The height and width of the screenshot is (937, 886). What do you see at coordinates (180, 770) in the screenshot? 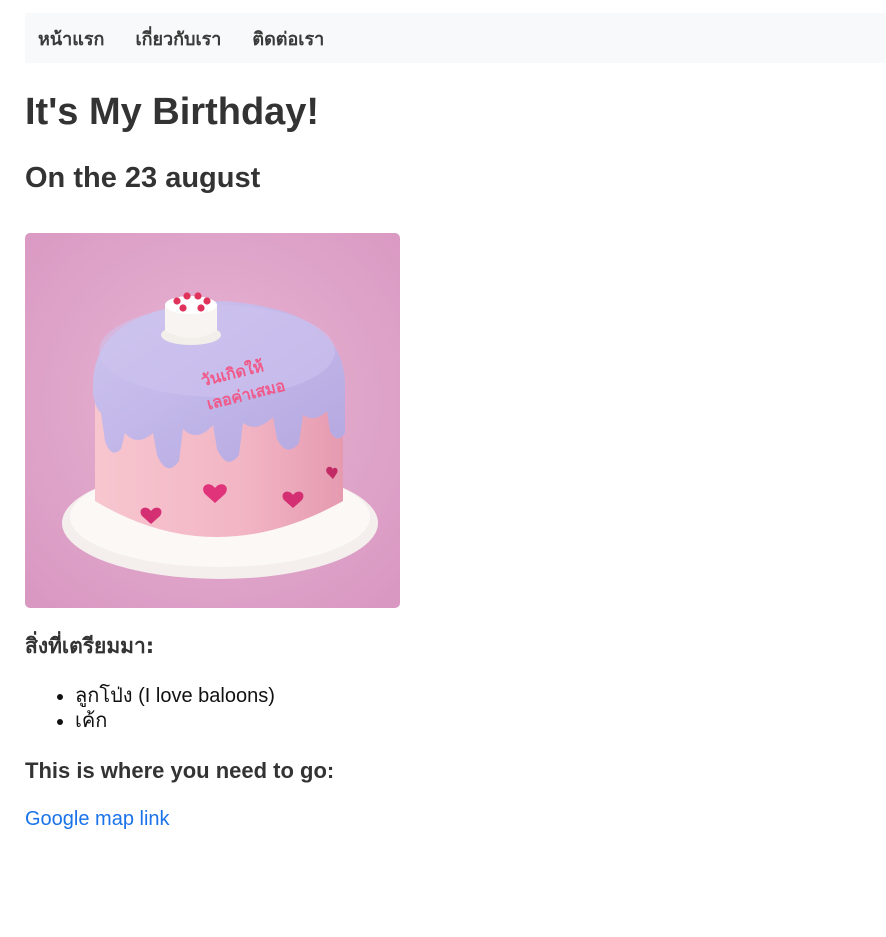
I see `location-heading: This is where you need to go:` at bounding box center [180, 770].